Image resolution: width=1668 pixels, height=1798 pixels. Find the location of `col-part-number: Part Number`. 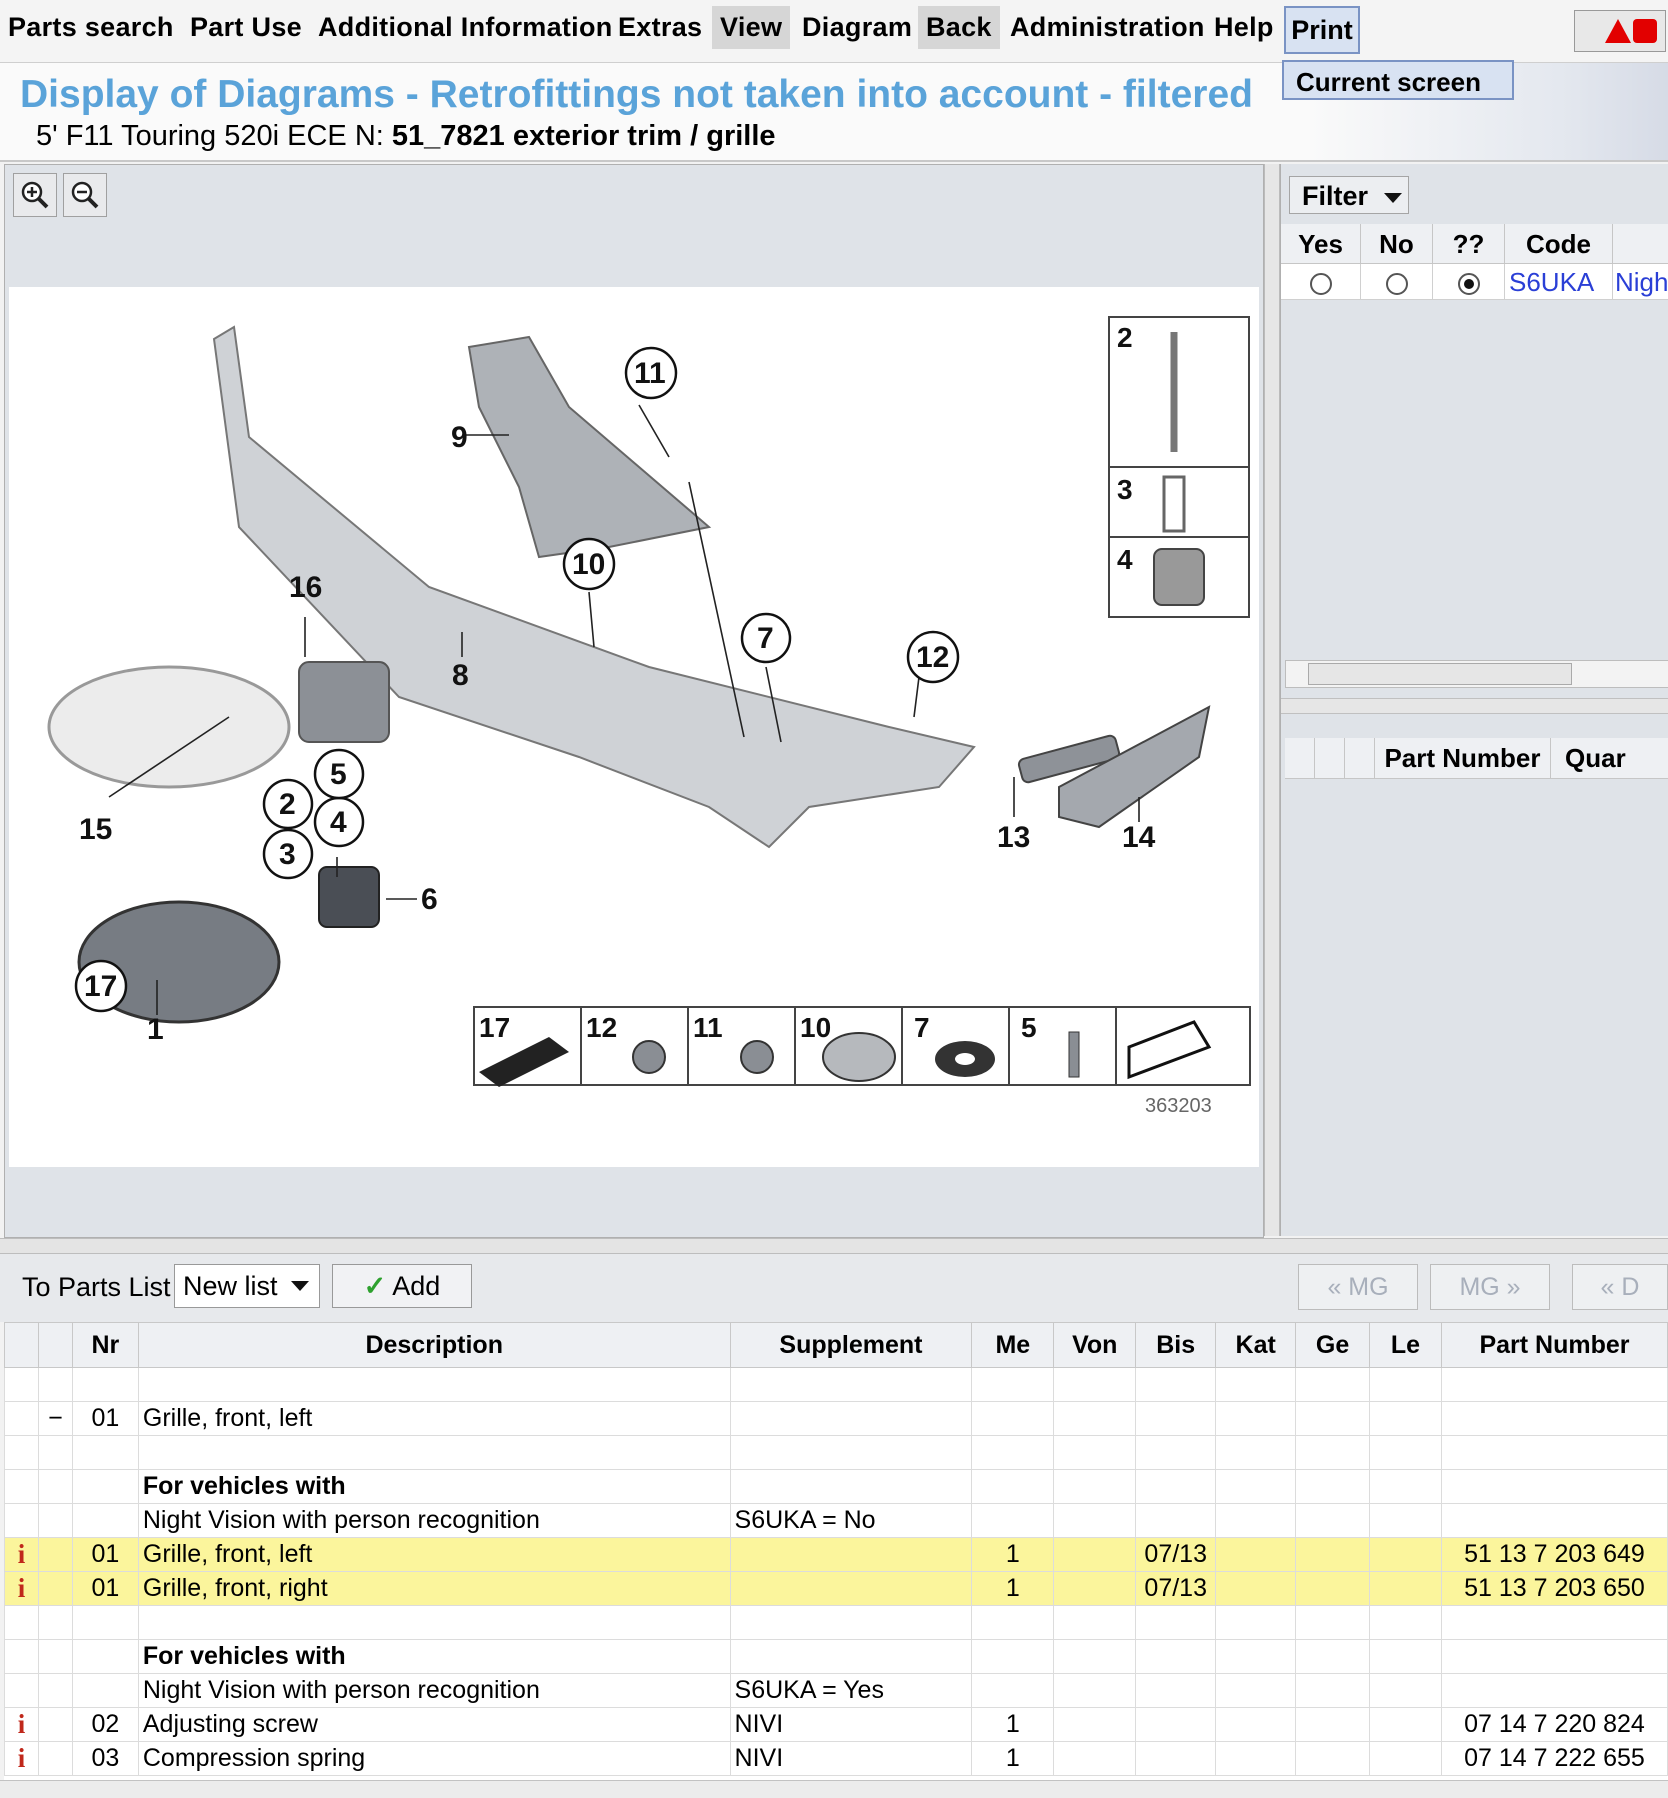

col-part-number: Part Number is located at coordinates (1554, 1345).